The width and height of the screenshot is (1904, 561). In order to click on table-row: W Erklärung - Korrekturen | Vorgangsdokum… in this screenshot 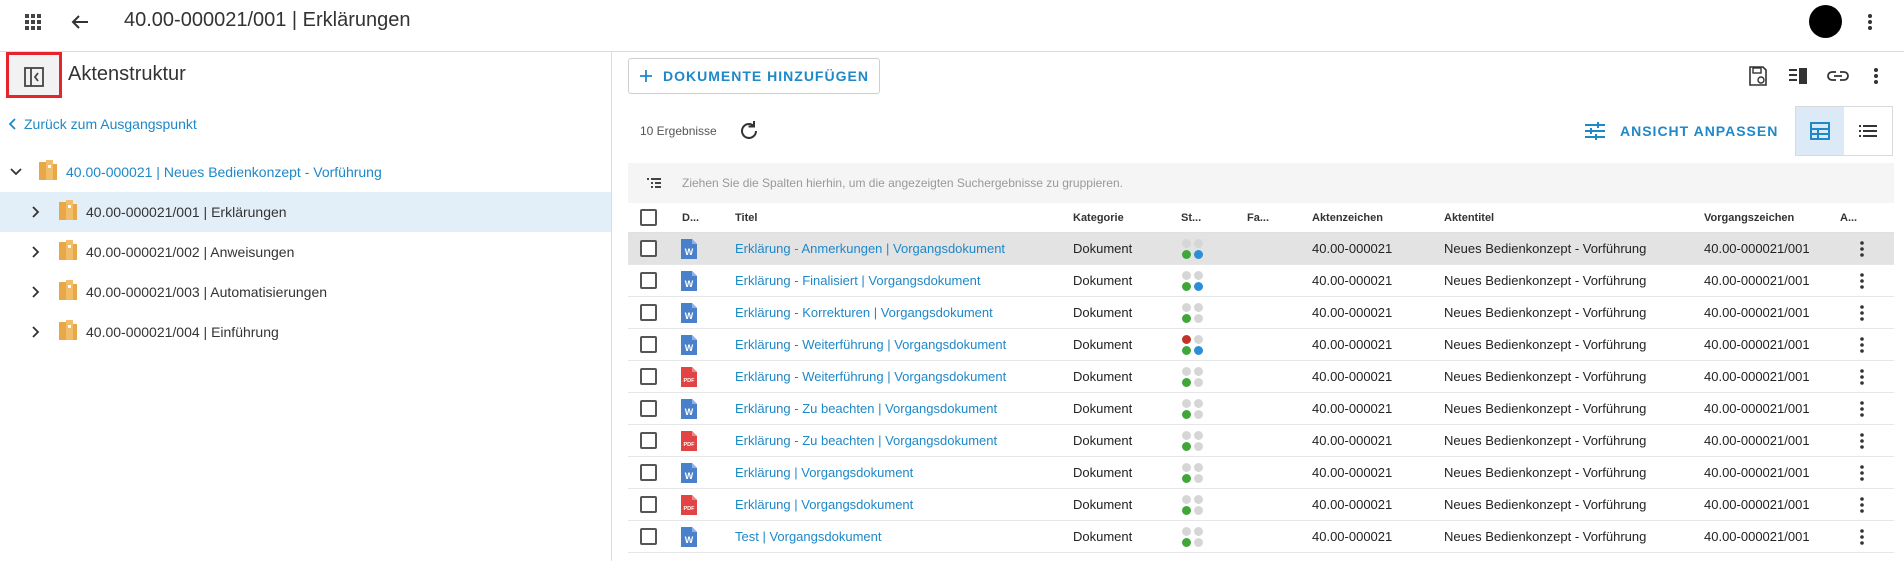, I will do `click(1261, 313)`.